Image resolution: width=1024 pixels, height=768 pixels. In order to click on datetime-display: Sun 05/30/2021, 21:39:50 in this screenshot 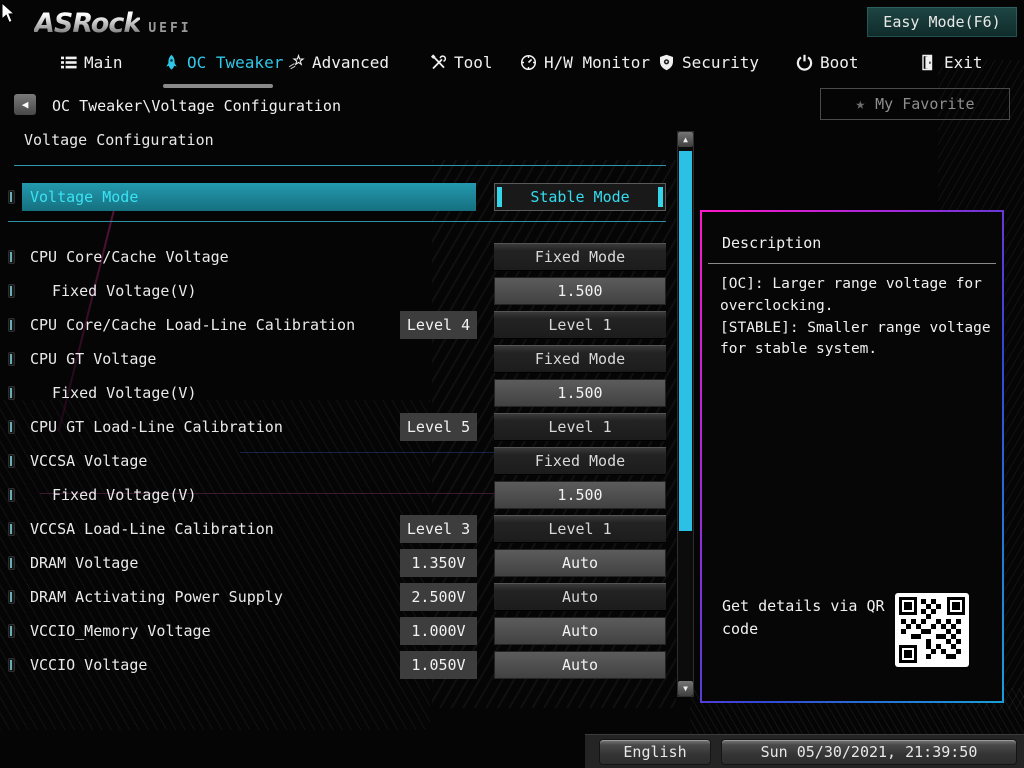, I will do `click(869, 752)`.